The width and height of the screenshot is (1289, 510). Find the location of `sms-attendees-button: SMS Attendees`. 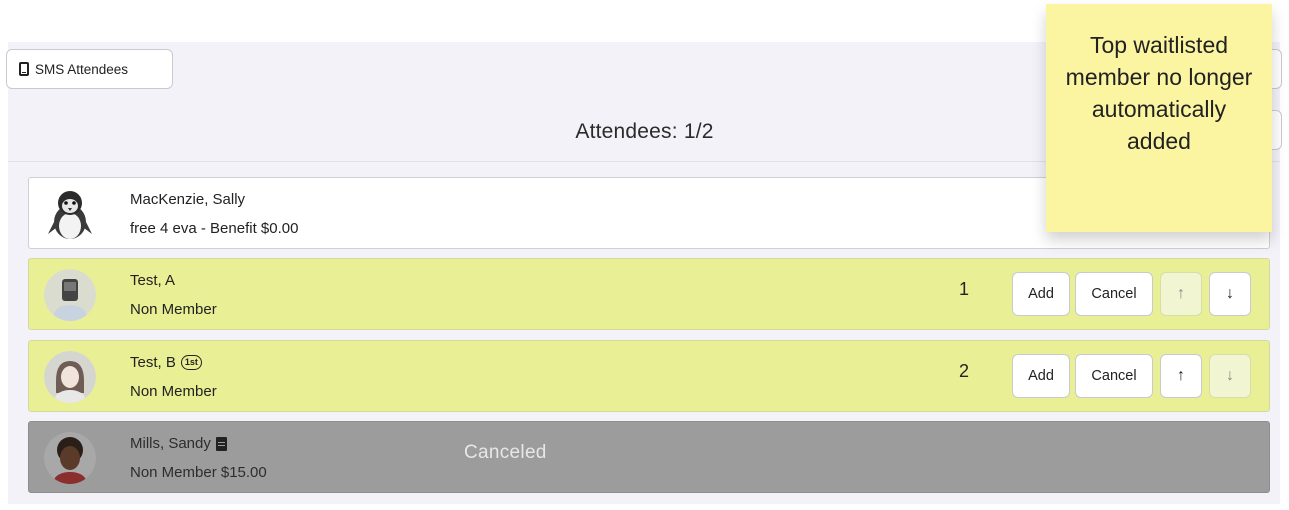

sms-attendees-button: SMS Attendees is located at coordinates (89, 69).